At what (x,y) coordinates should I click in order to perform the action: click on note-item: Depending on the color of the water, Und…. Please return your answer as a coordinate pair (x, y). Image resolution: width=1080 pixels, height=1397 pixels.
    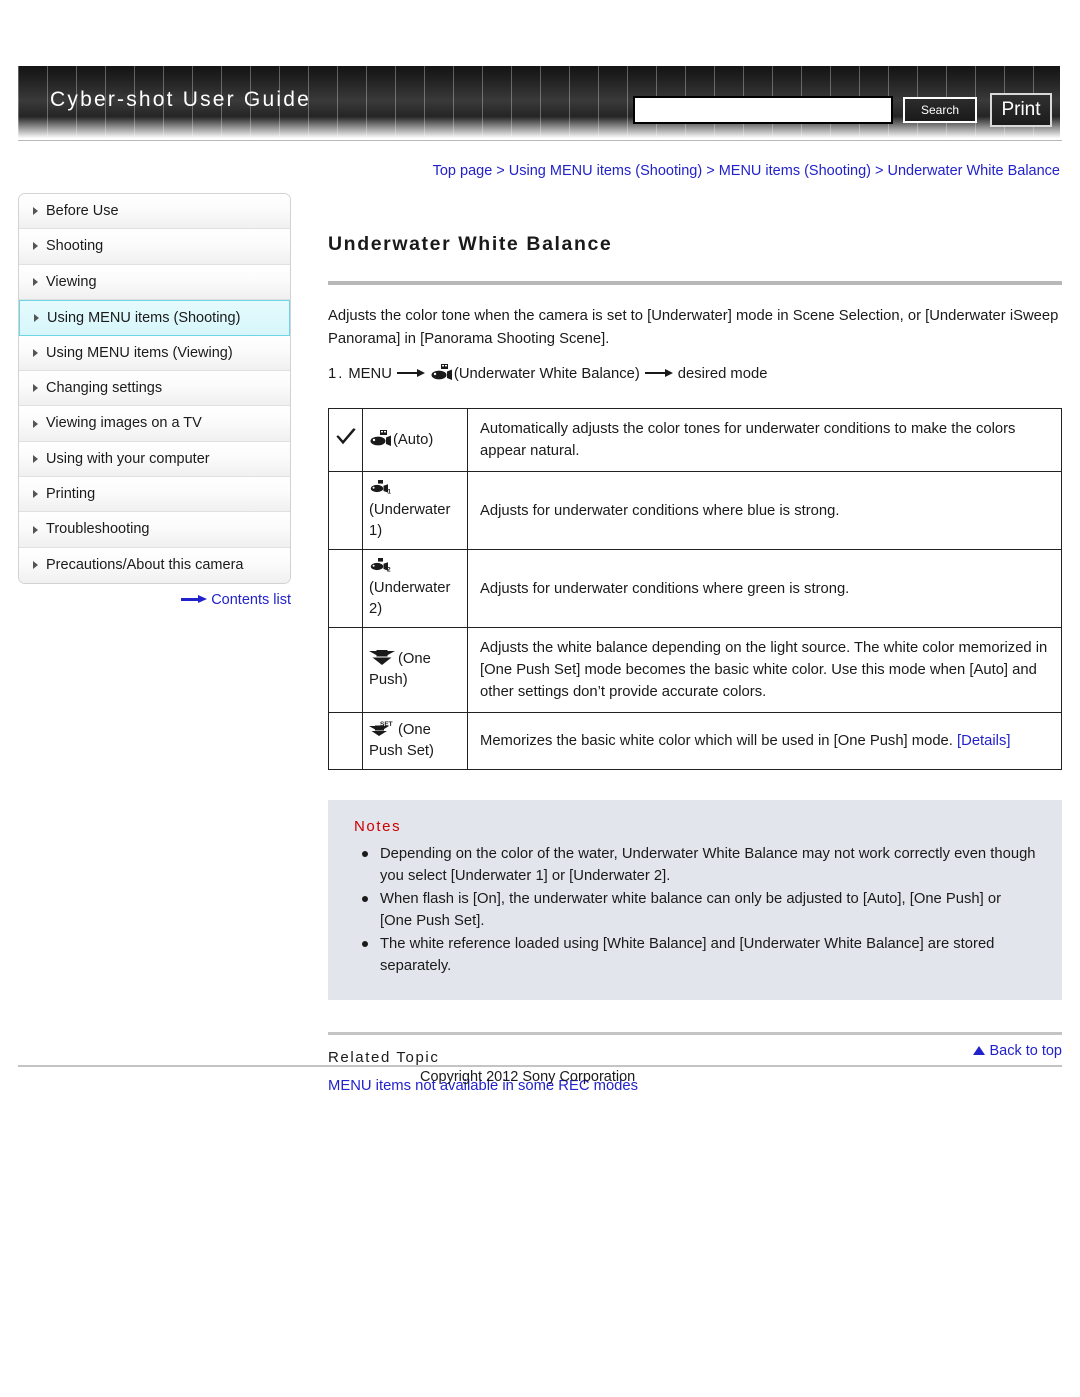
    Looking at the image, I should click on (695, 865).